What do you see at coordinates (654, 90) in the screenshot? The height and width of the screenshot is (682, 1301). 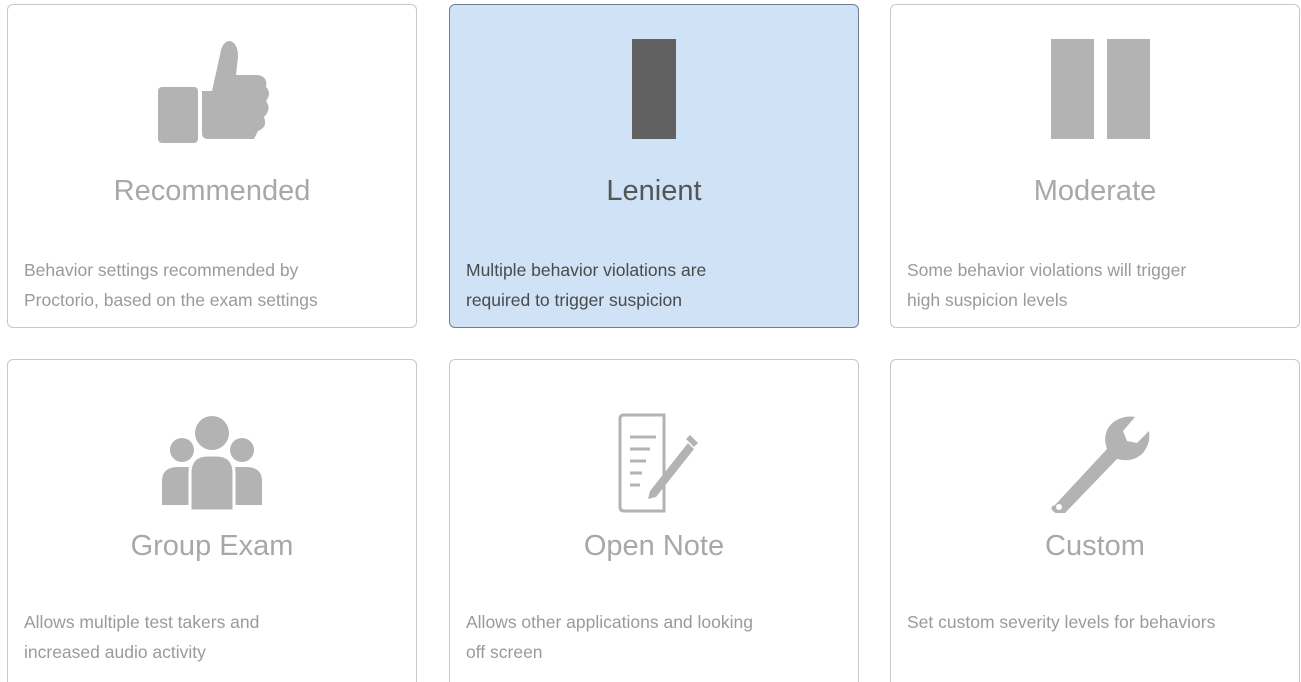 I see `single-bar-icon` at bounding box center [654, 90].